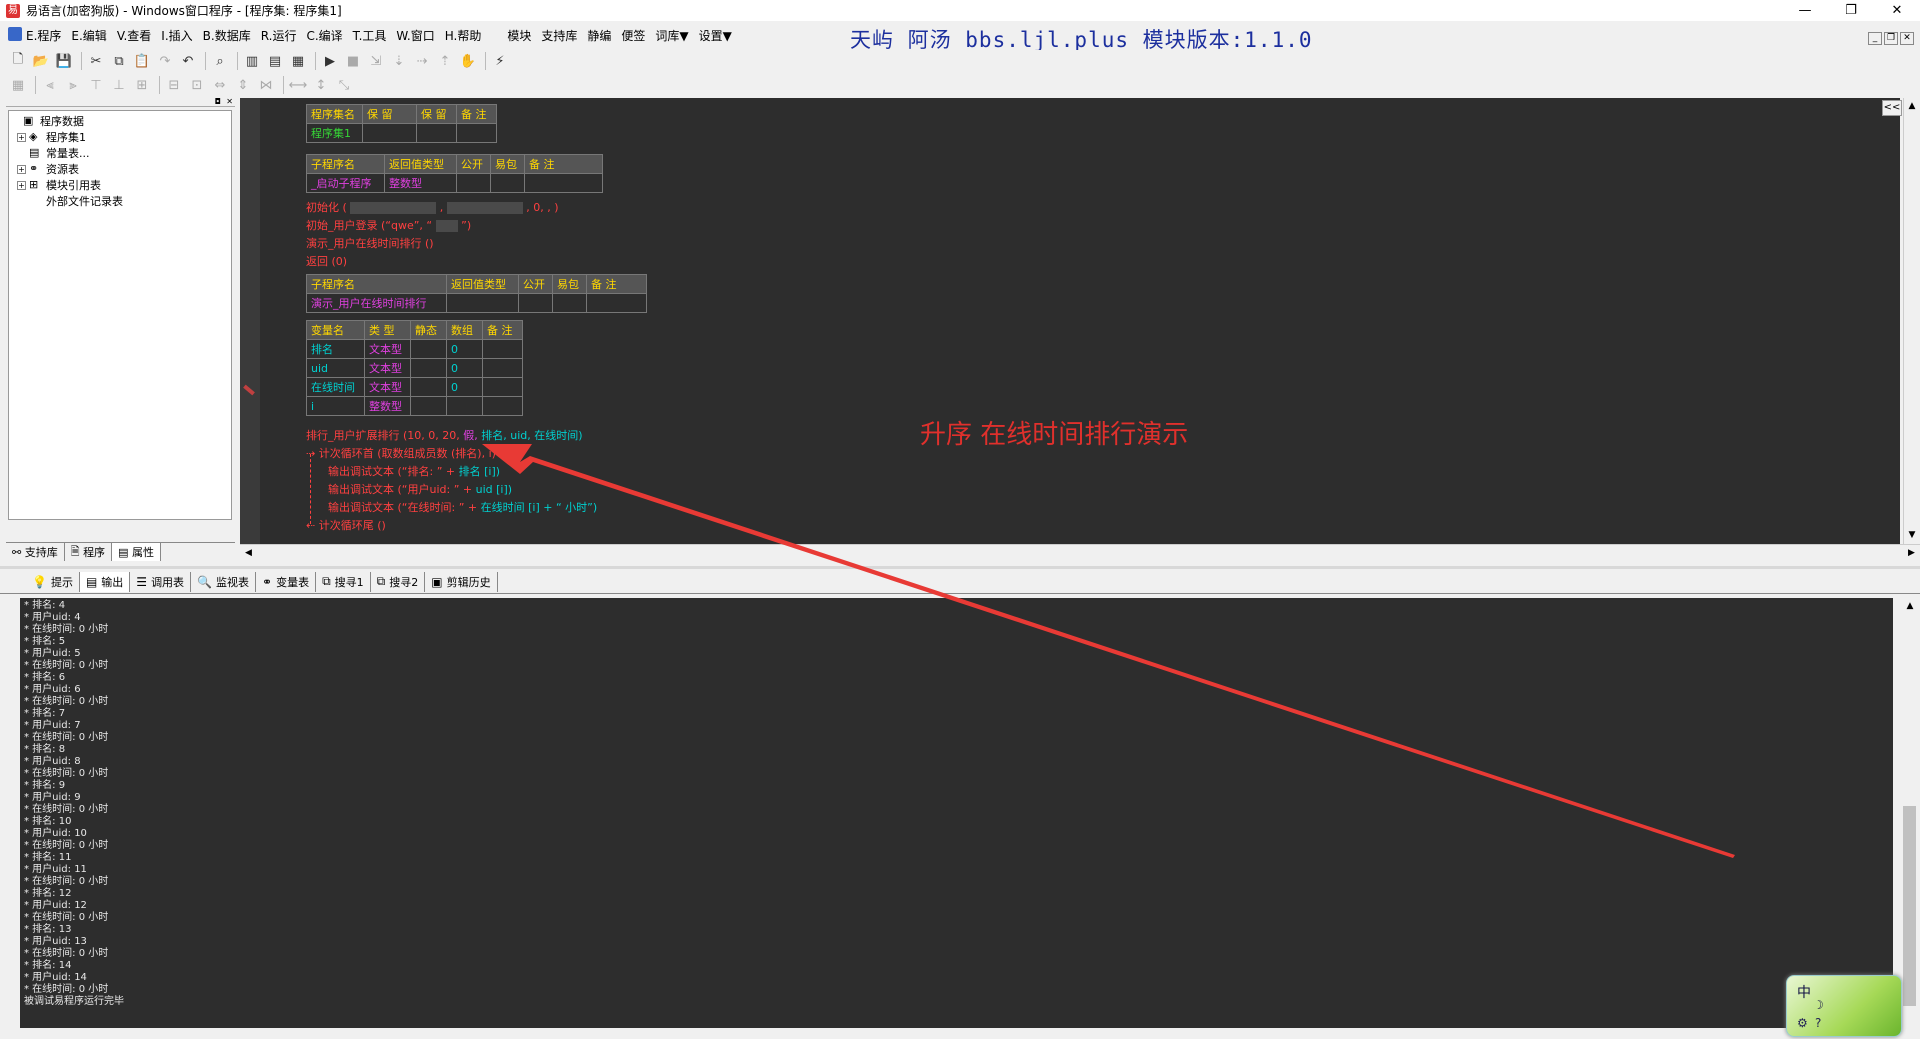  What do you see at coordinates (559, 35) in the screenshot?
I see `menu-item: 支持库` at bounding box center [559, 35].